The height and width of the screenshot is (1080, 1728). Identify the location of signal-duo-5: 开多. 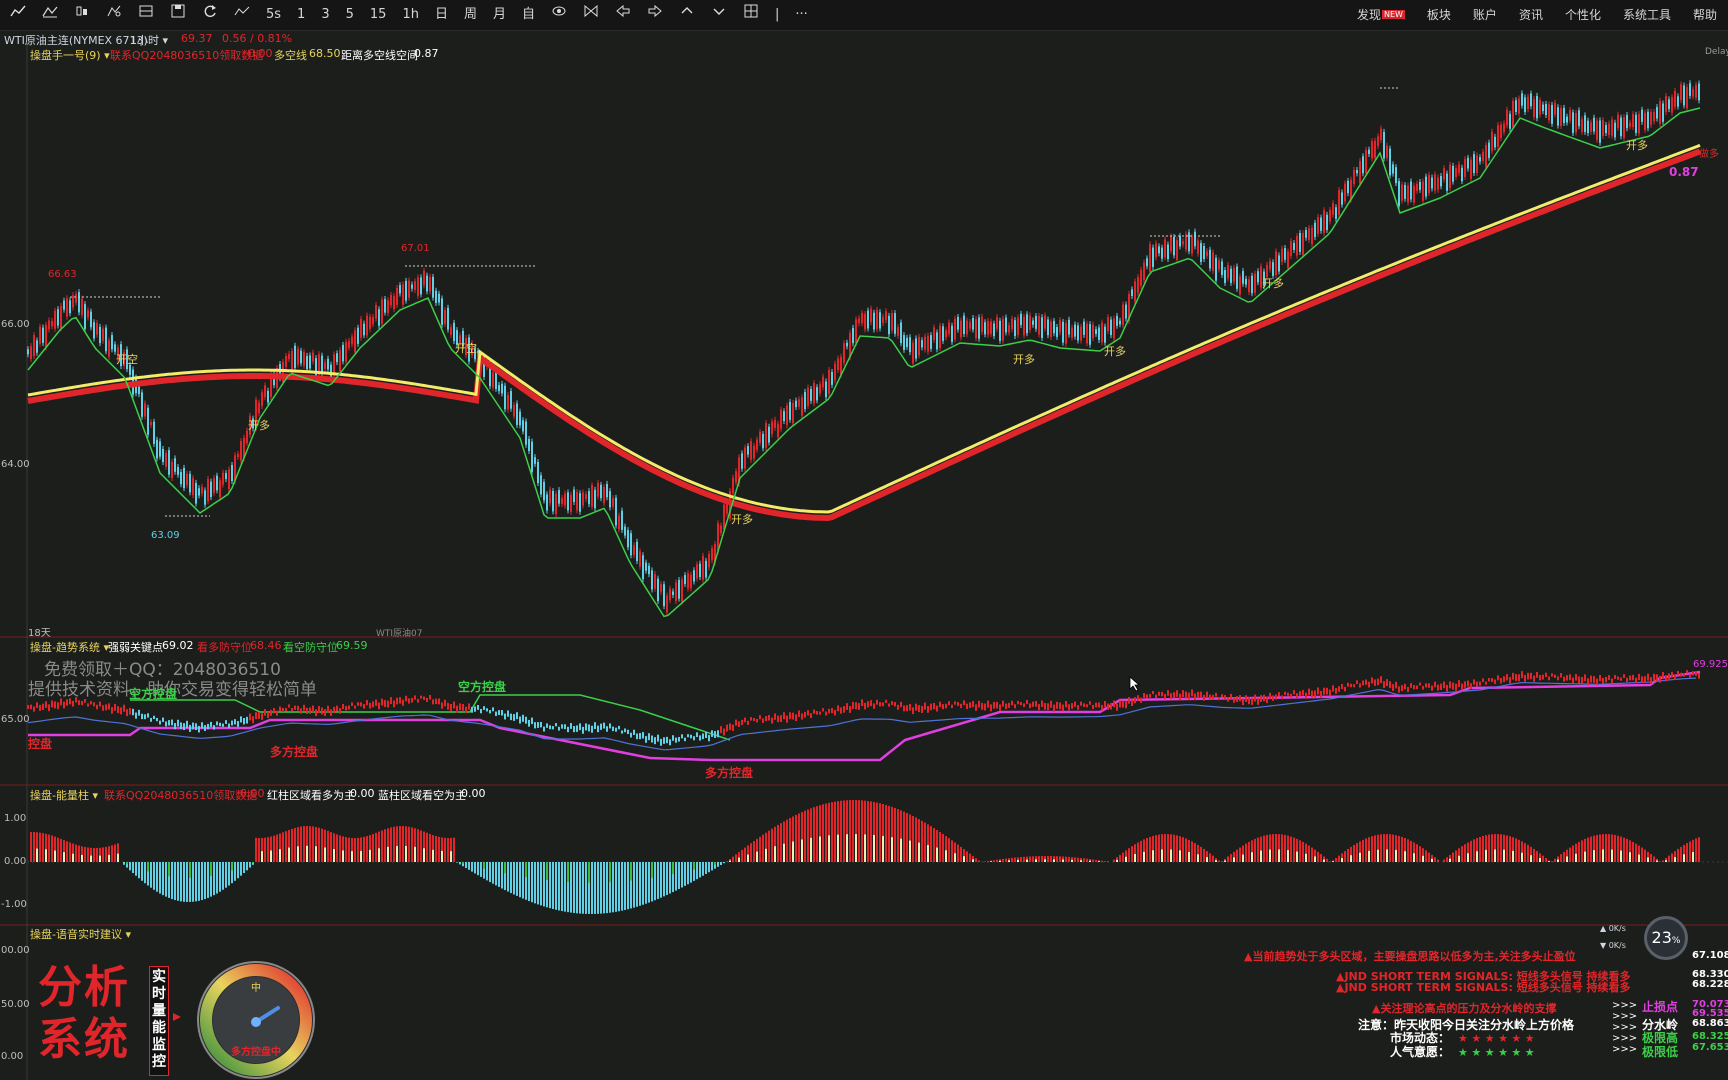
(1273, 283).